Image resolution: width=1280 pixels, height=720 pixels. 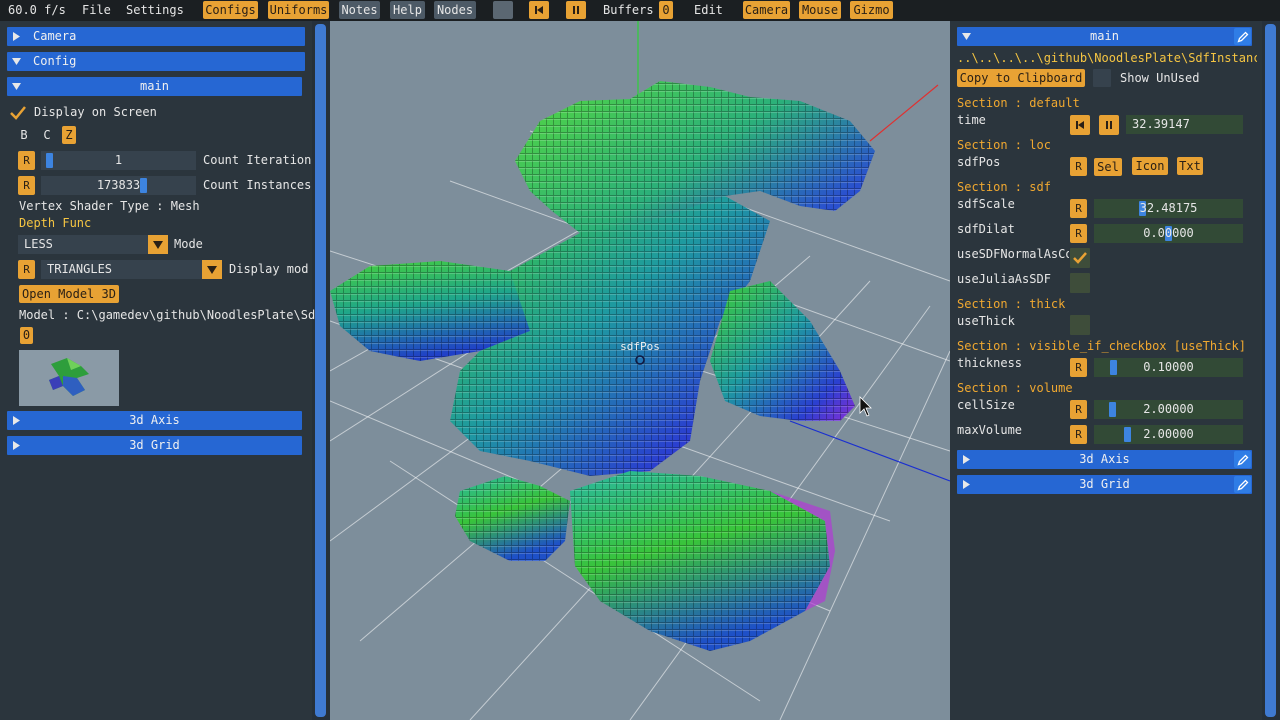 What do you see at coordinates (96, 10) in the screenshot?
I see `menu-file: File` at bounding box center [96, 10].